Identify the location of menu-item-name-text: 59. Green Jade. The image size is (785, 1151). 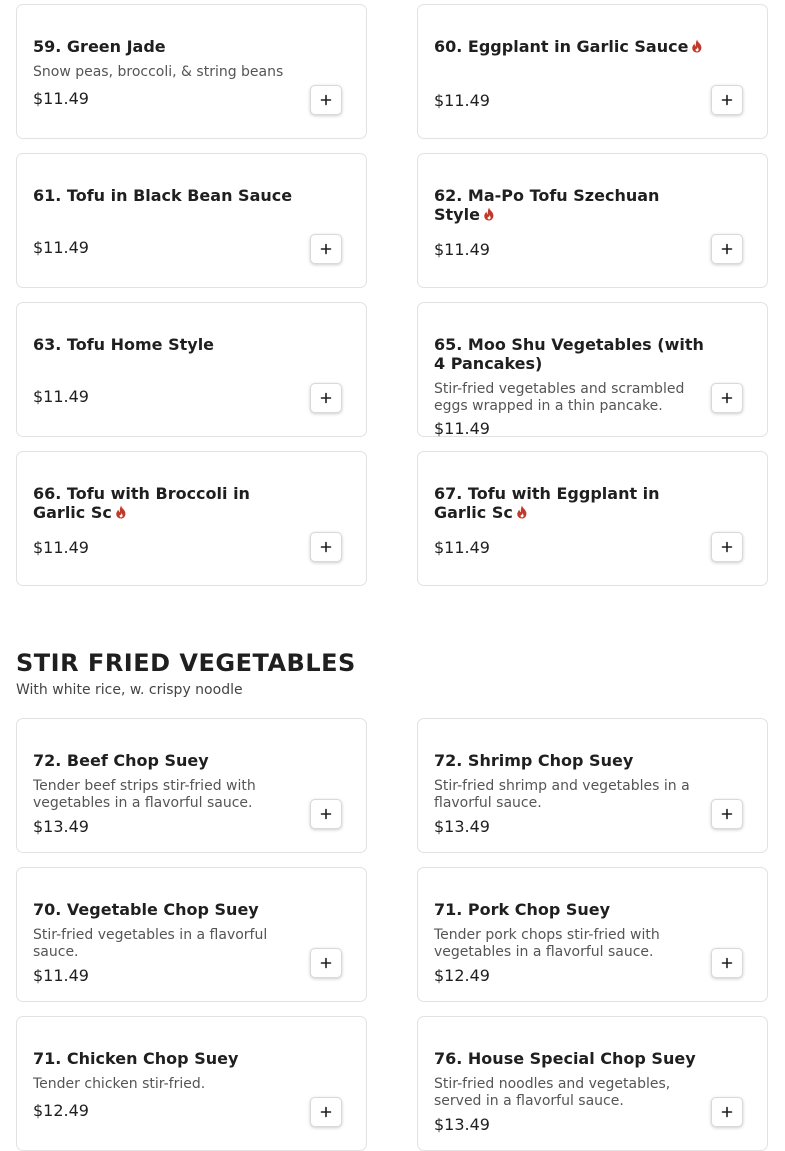
(99, 46).